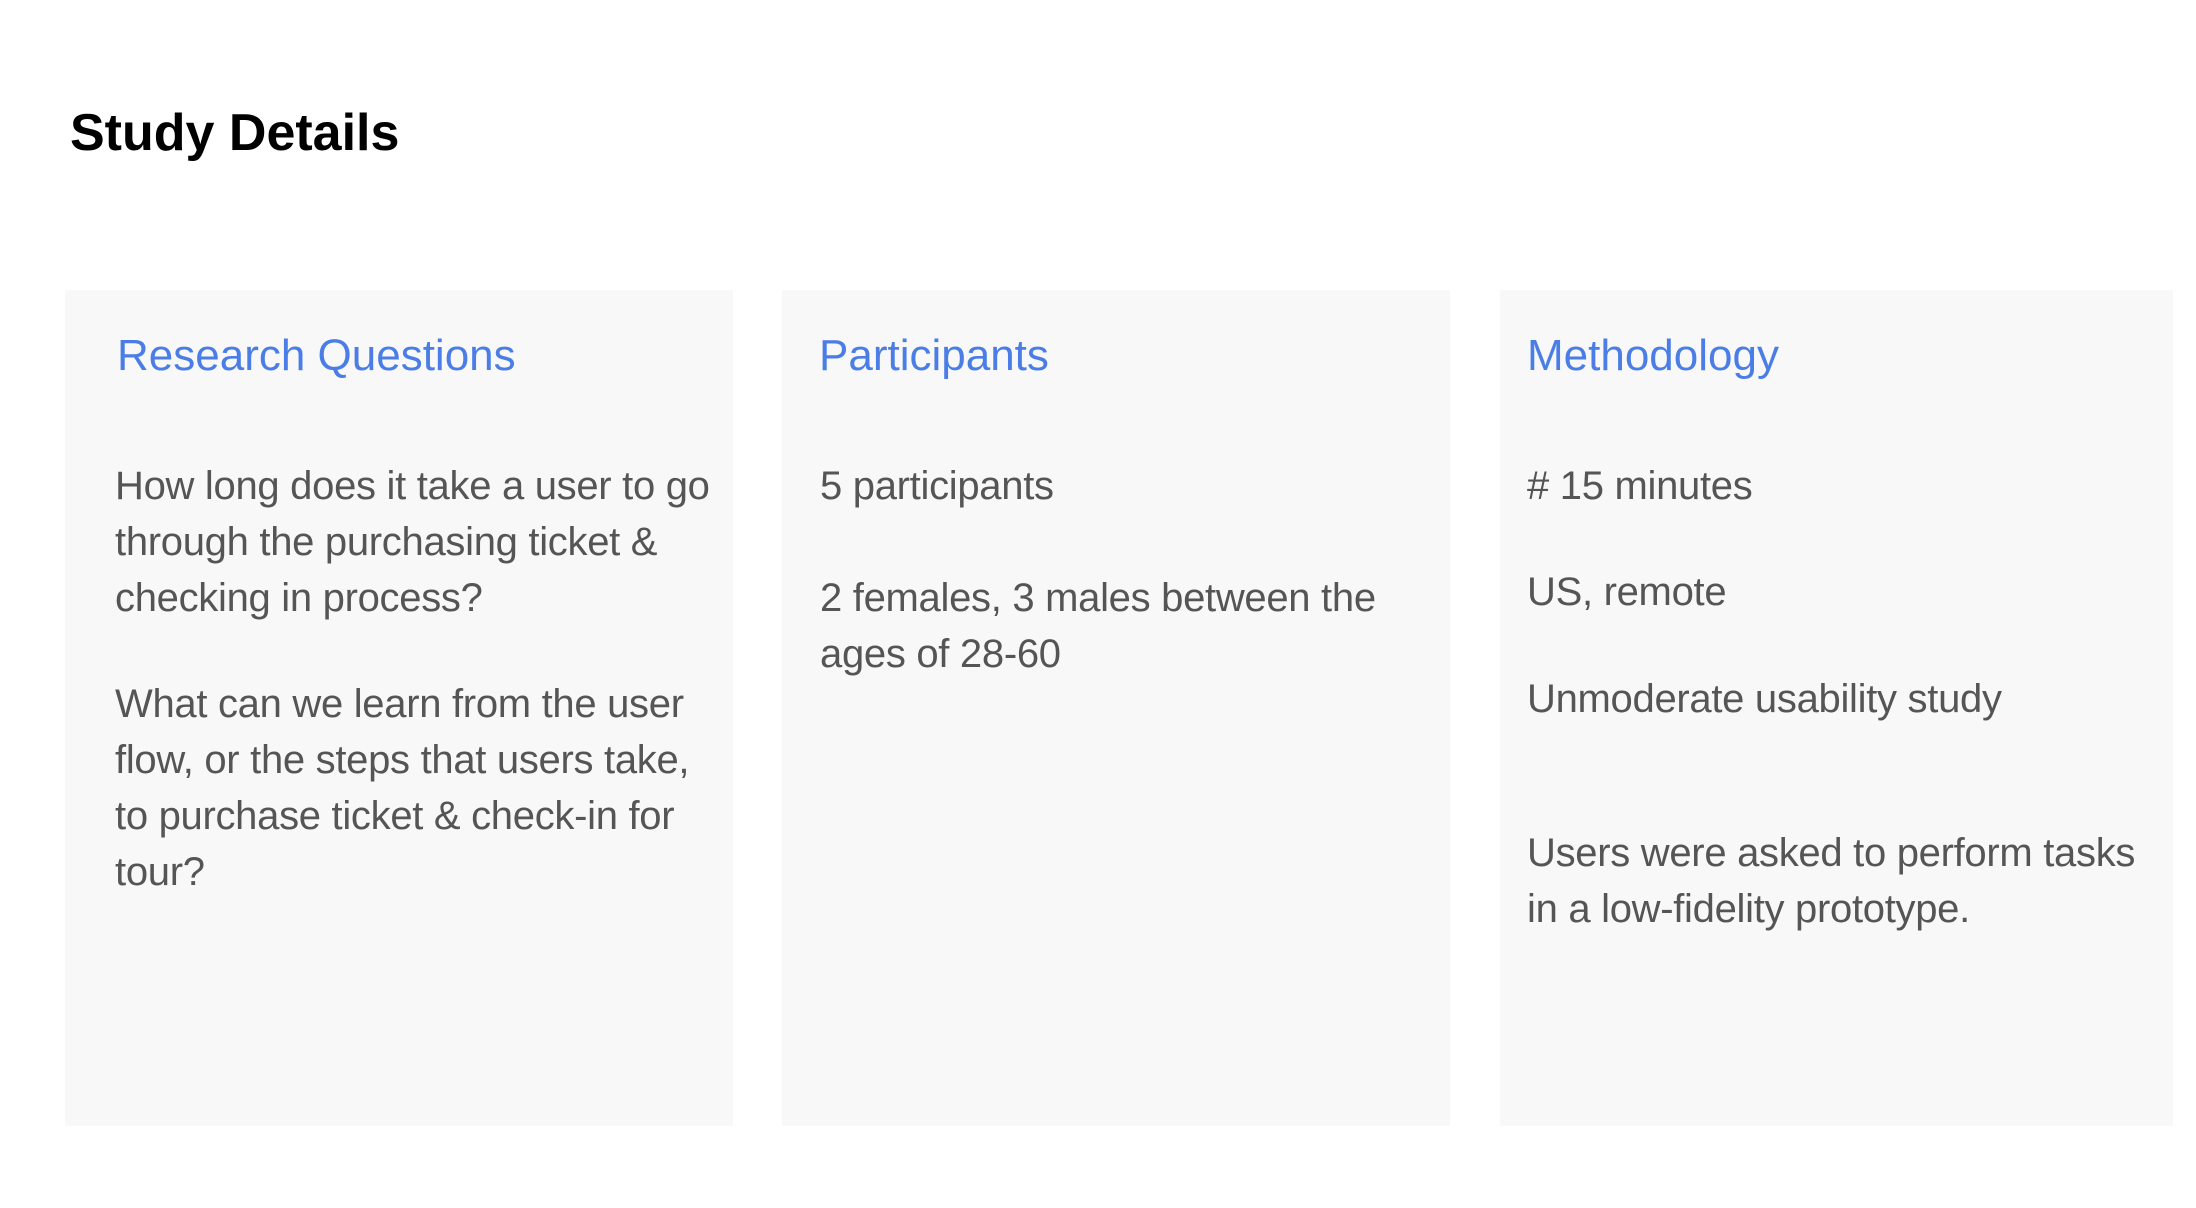  What do you see at coordinates (1653, 355) in the screenshot?
I see `methodology-title: Methodology` at bounding box center [1653, 355].